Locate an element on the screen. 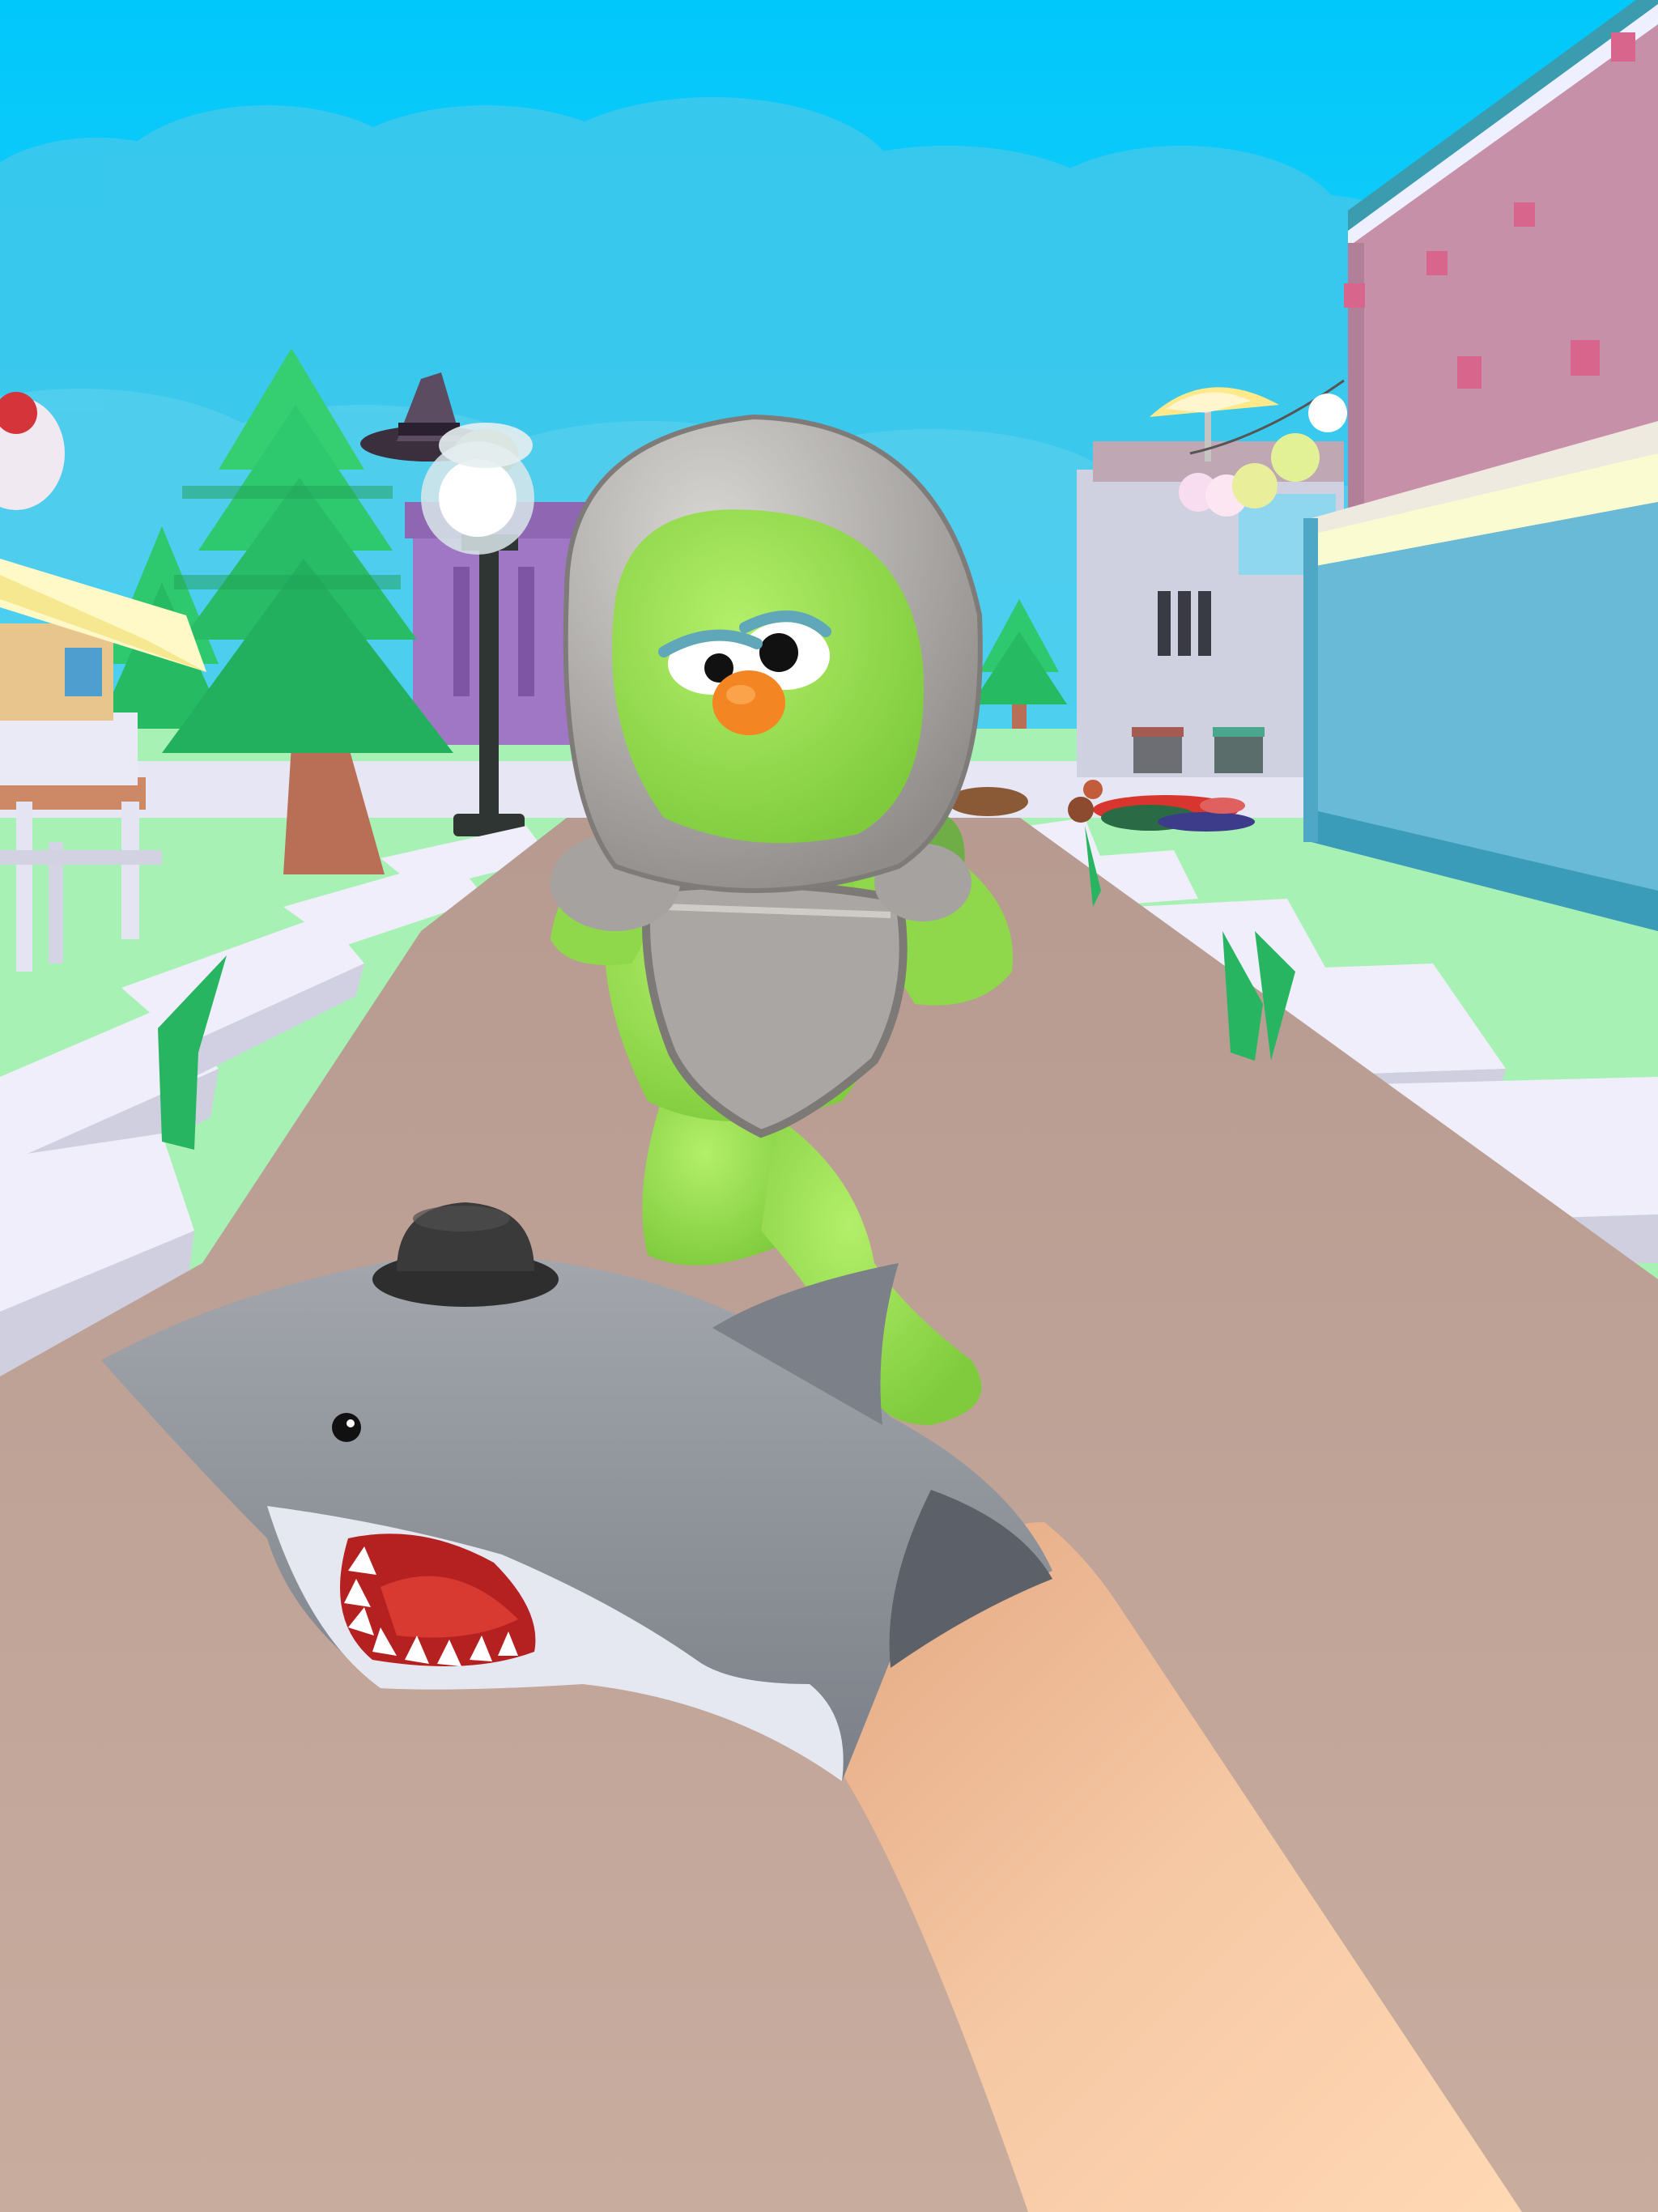 The height and width of the screenshot is (2212, 1658). mailbox is located at coordinates (56, 672).